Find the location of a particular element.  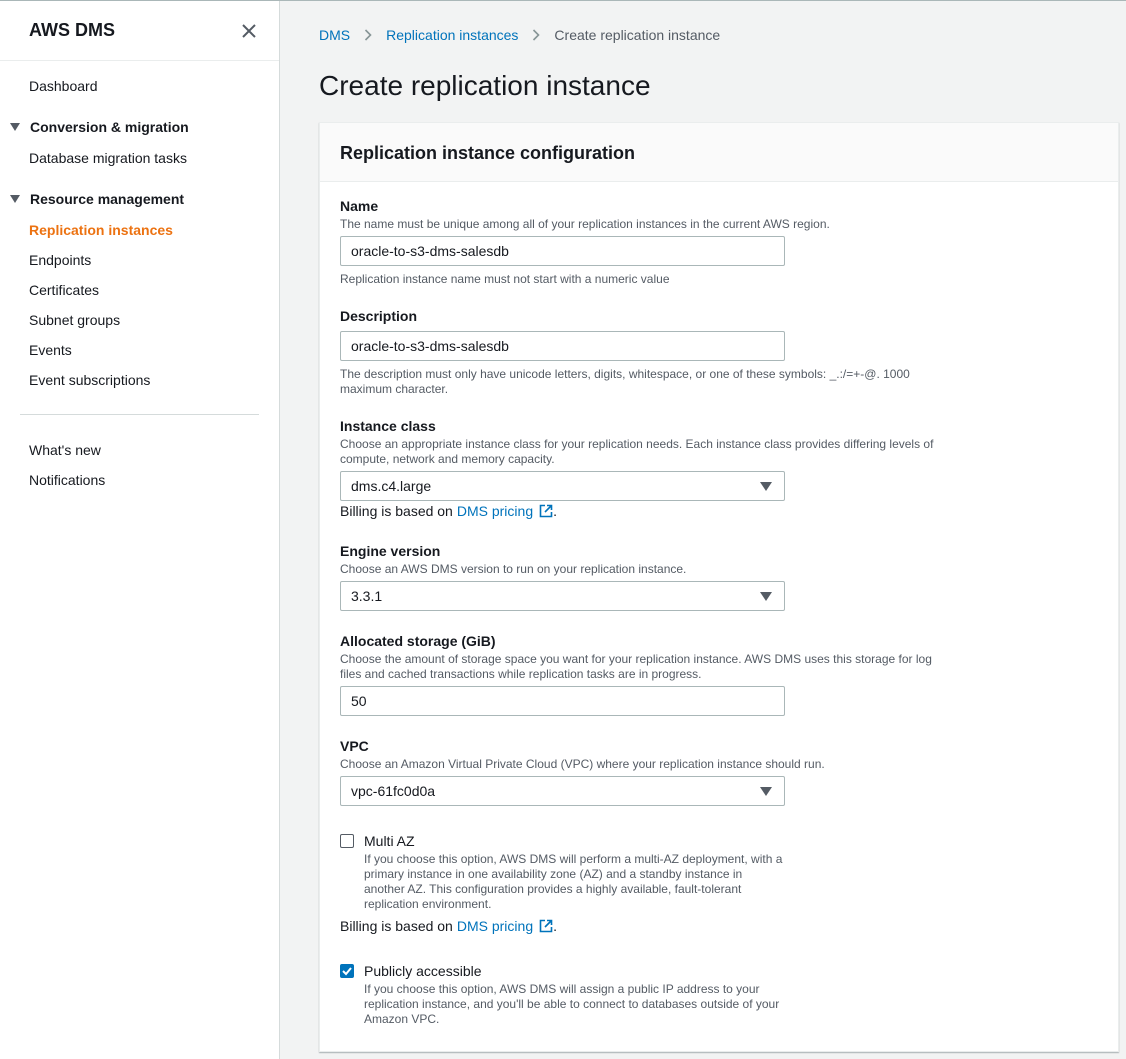

sidebar-section-resource-management: Resource management is located at coordinates (97, 199).